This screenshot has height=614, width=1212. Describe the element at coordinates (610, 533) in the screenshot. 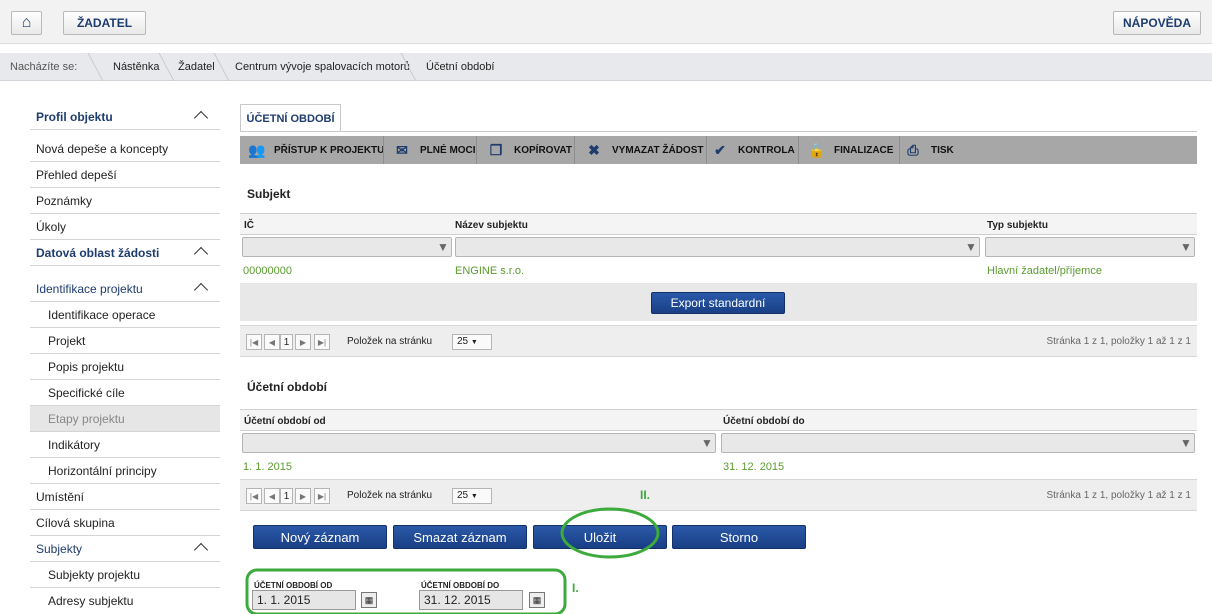

I see `annotation-circle-save` at that location.